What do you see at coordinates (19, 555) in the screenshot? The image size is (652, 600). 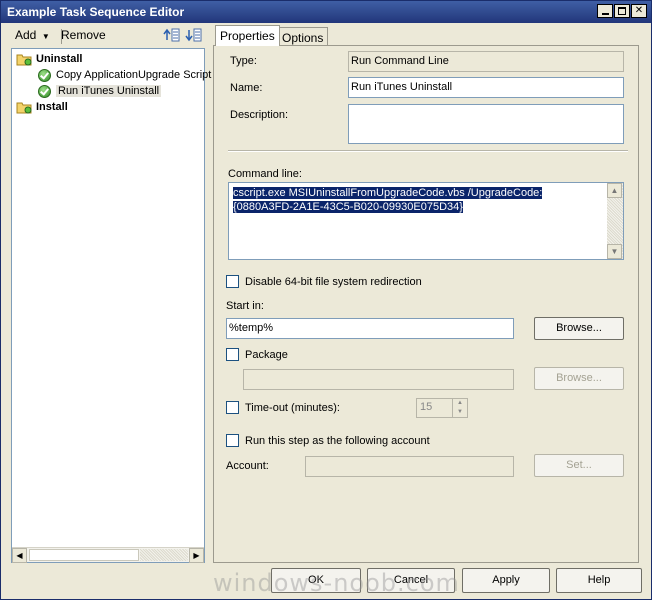 I see `scroll-left-arrow-icon: ◀` at bounding box center [19, 555].